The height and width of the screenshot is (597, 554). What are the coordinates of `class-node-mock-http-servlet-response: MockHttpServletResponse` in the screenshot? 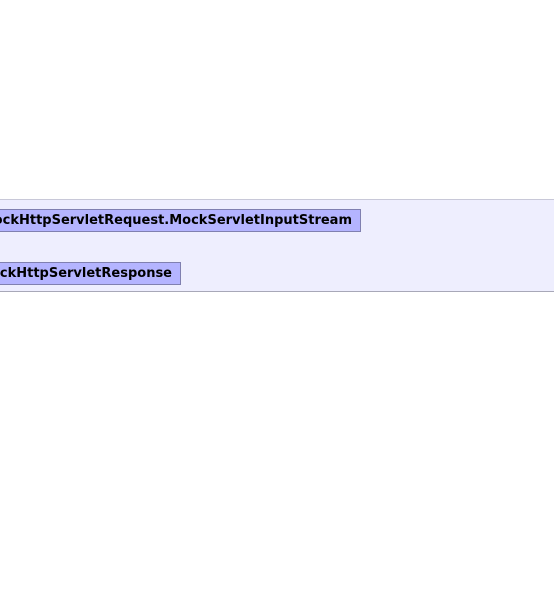 It's located at (90, 273).